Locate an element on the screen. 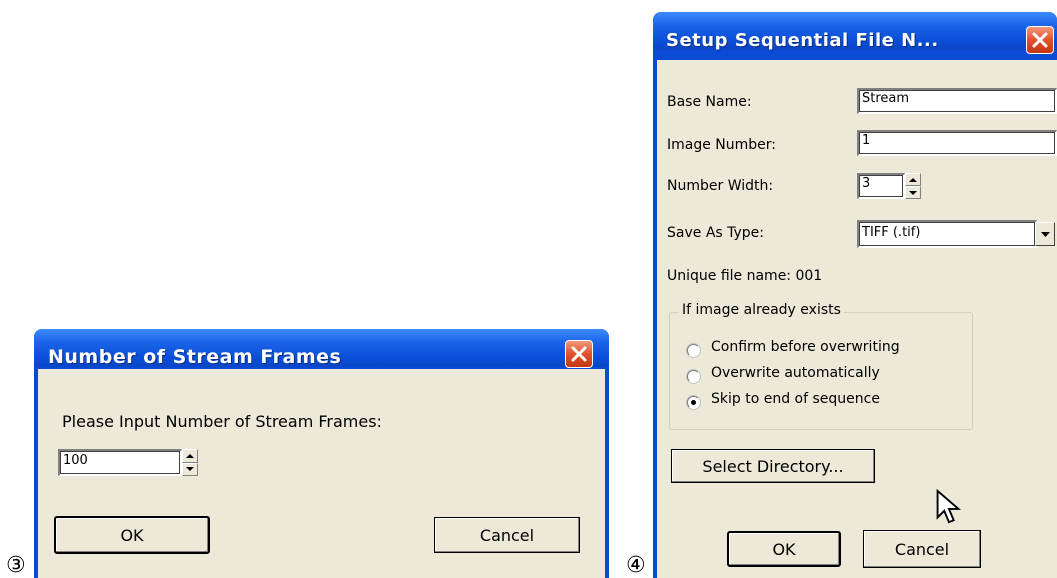 The image size is (1057, 578). dropdown-arrow-icon is located at coordinates (1045, 234).